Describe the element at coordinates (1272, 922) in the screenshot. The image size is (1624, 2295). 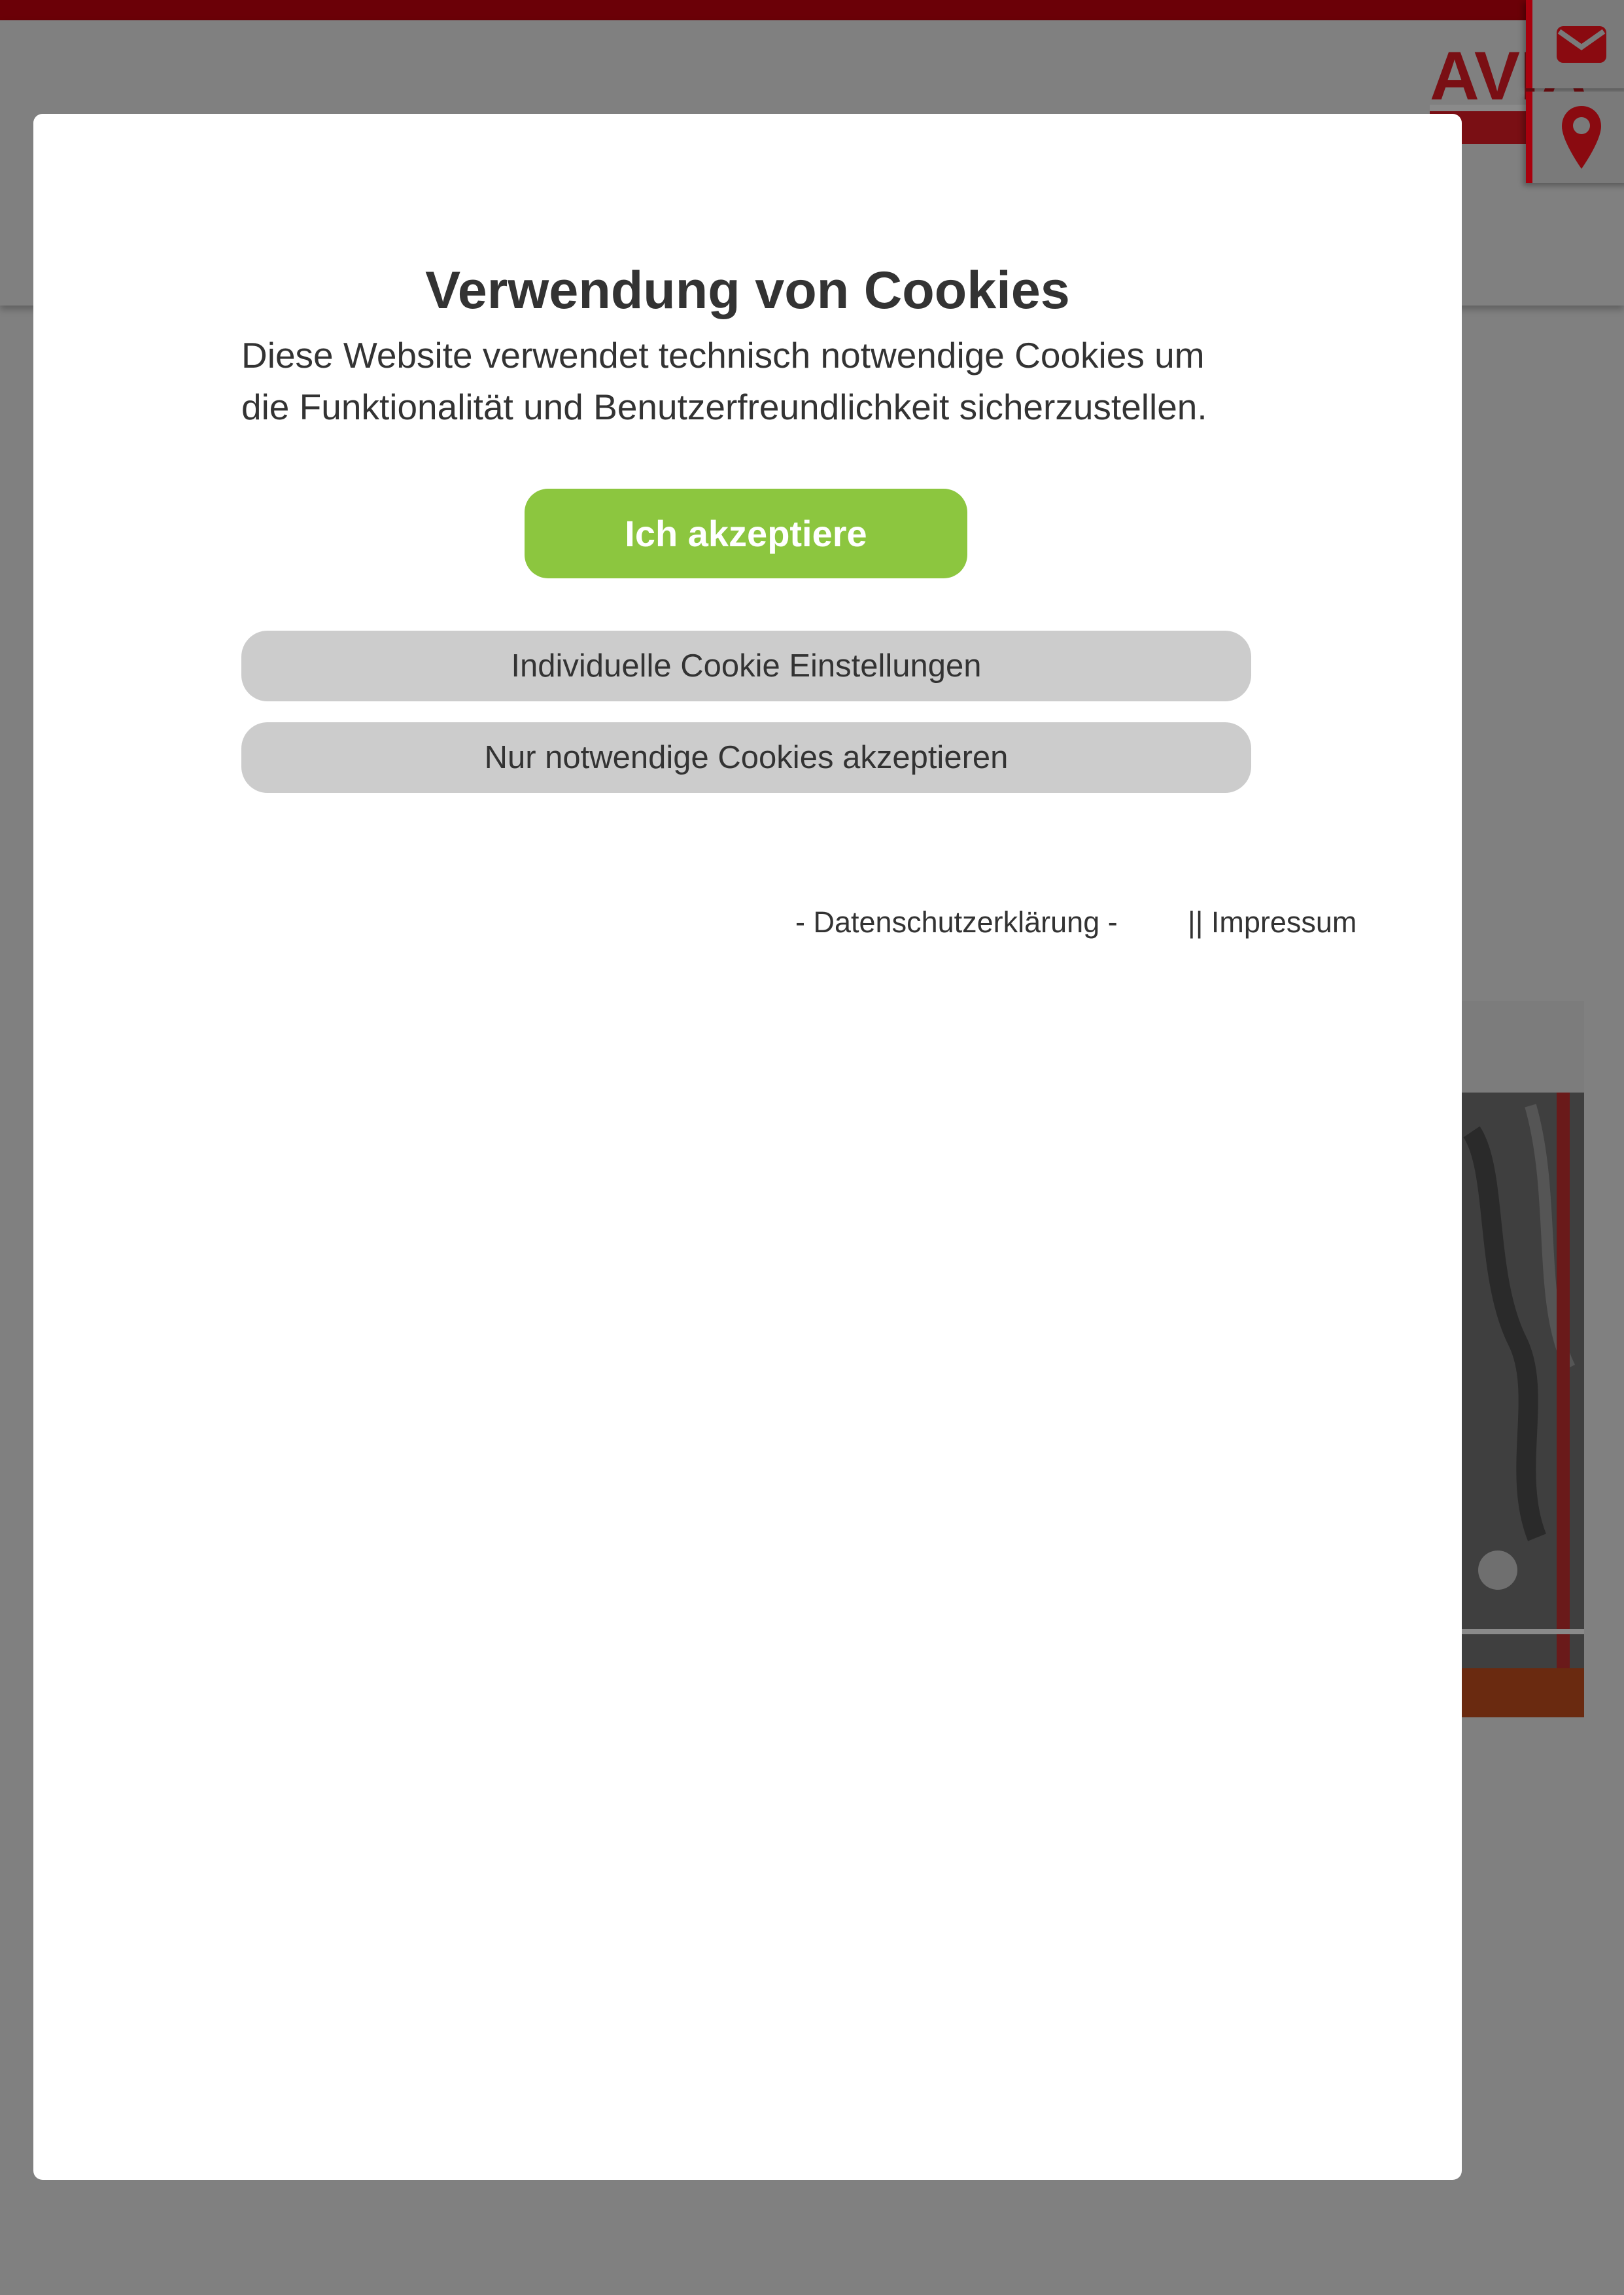
I see `imprint-link: || Impressum` at that location.